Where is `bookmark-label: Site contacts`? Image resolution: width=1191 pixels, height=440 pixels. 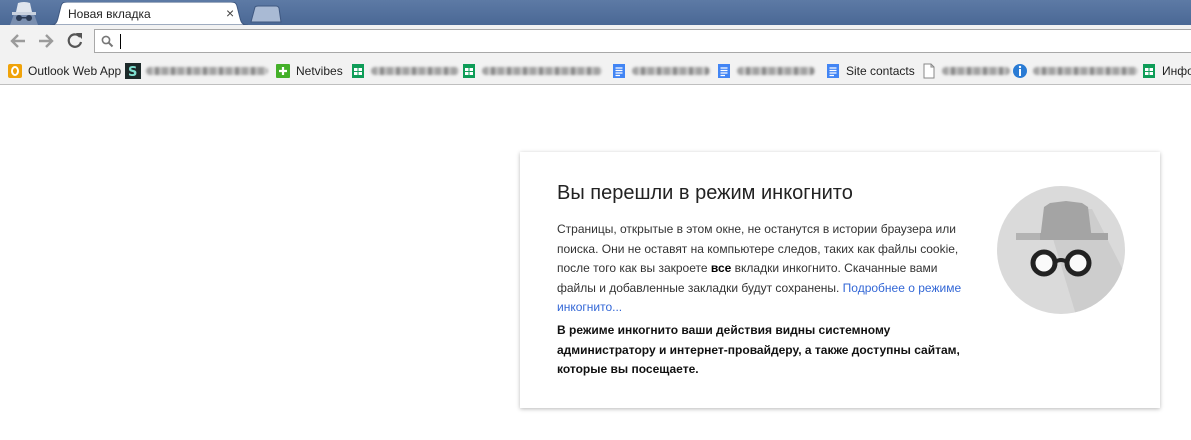 bookmark-label: Site contacts is located at coordinates (880, 71).